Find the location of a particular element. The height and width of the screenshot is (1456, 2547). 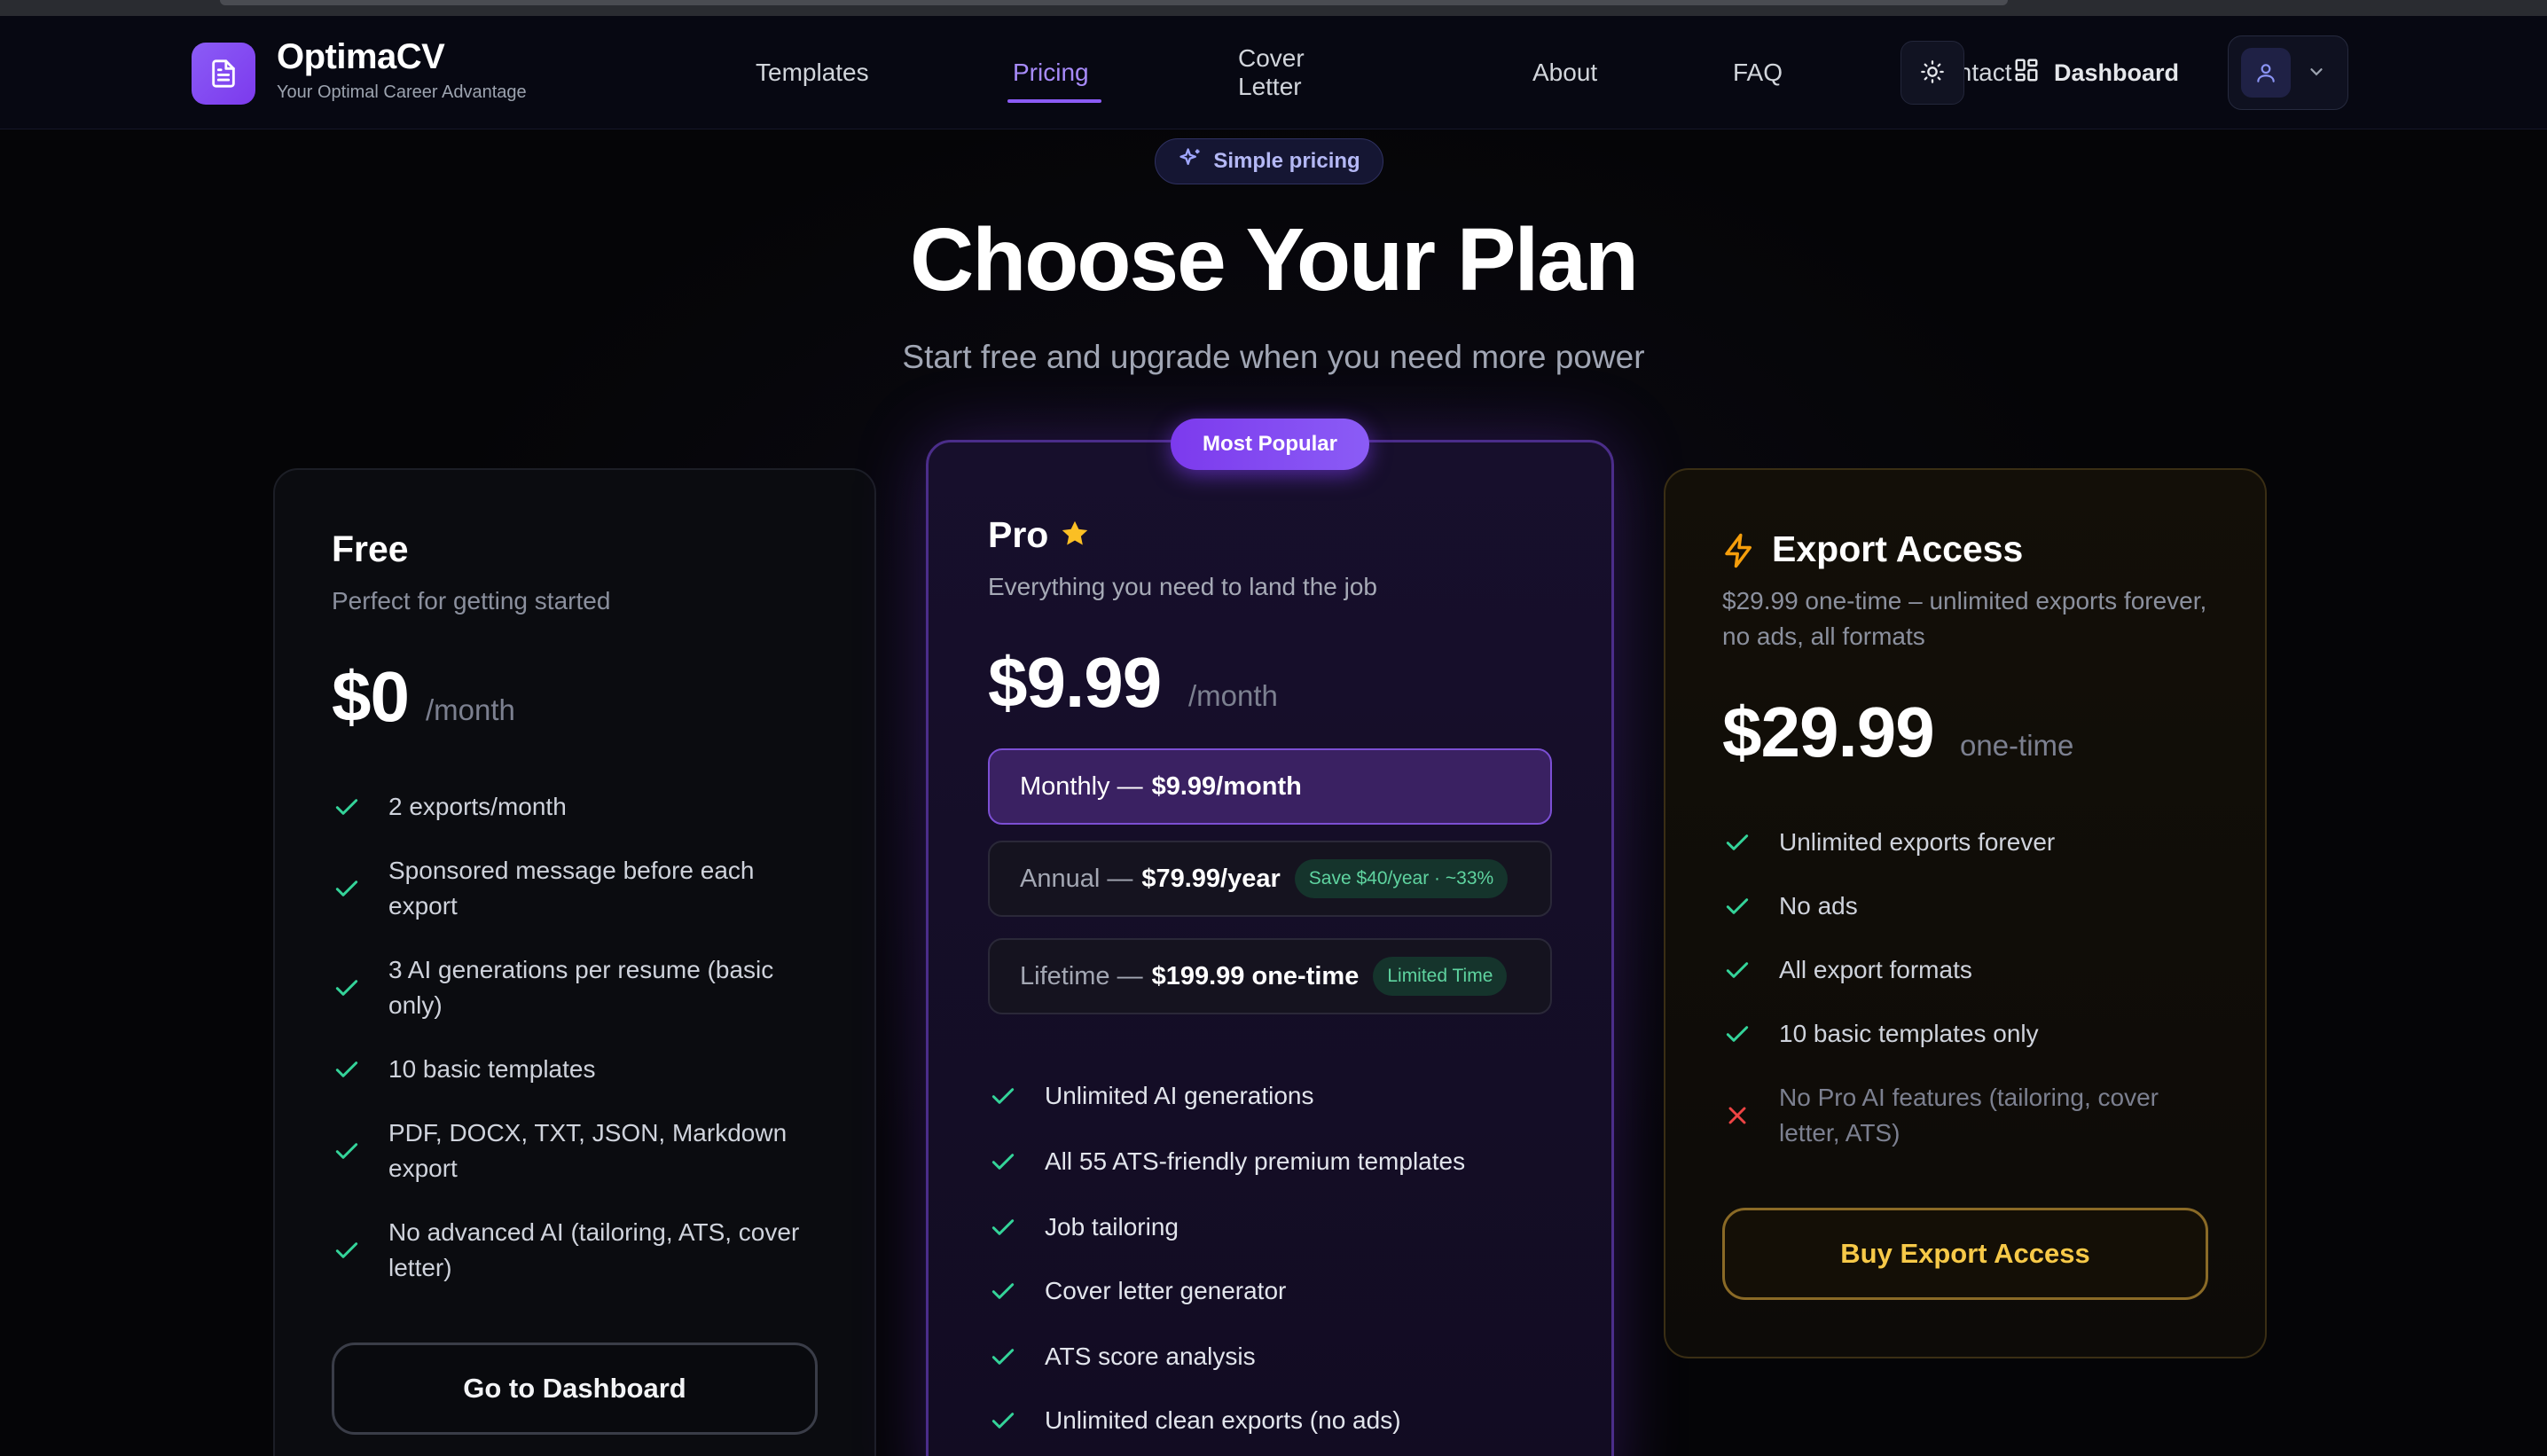

theme-toggle-button is located at coordinates (1932, 73).